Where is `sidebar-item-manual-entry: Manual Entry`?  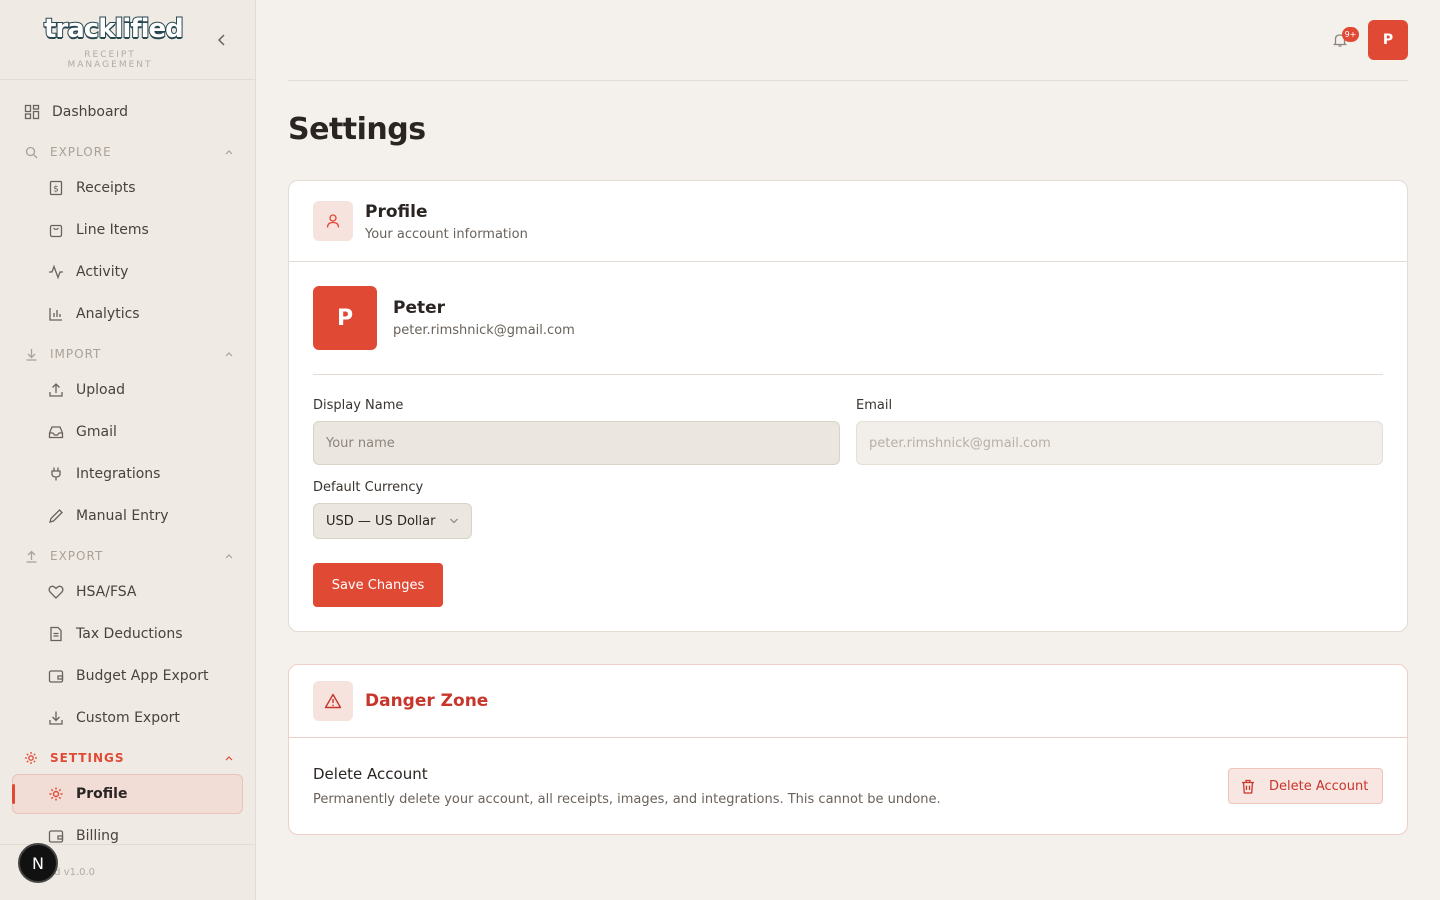 sidebar-item-manual-entry: Manual Entry is located at coordinates (143, 516).